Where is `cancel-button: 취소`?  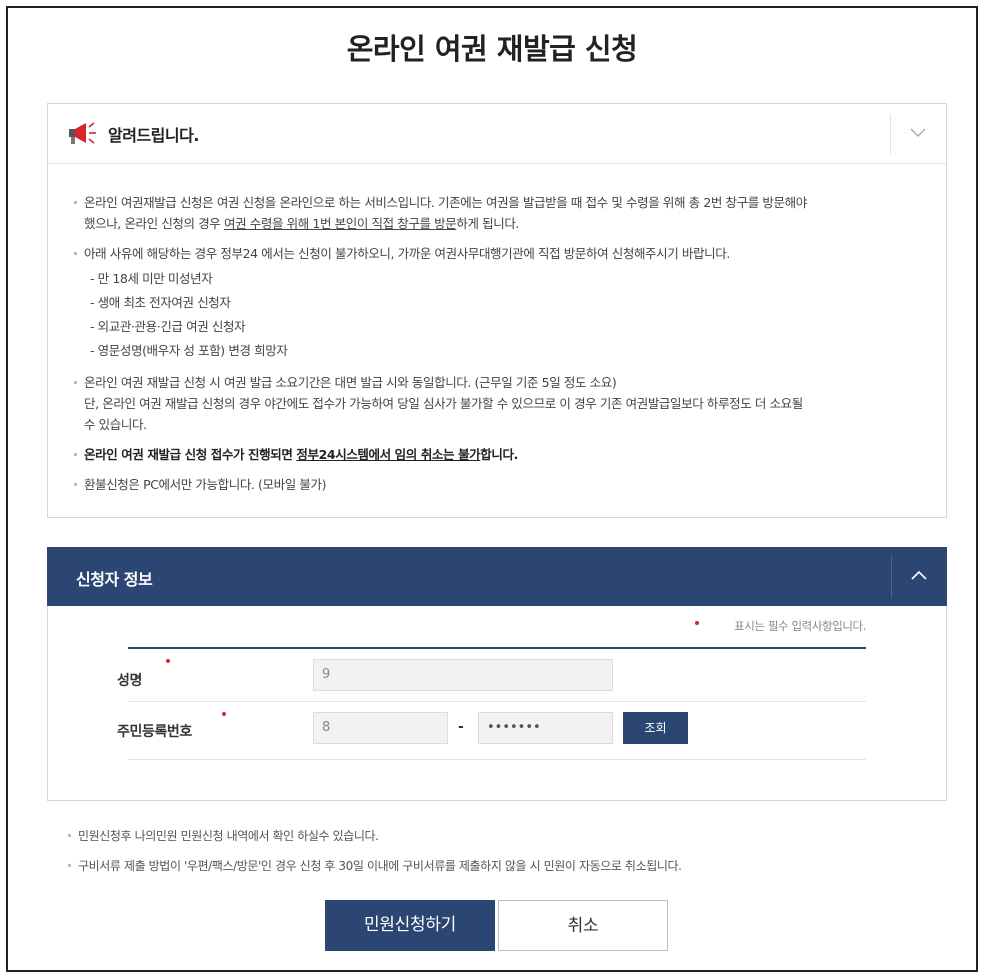
cancel-button: 취소 is located at coordinates (583, 925).